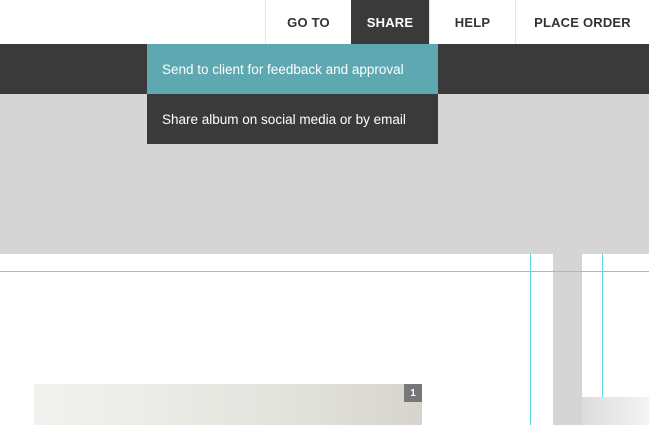 The image size is (649, 425). I want to click on main-nav: GO TO SHARE HELP PLACE ORDER, so click(457, 22).